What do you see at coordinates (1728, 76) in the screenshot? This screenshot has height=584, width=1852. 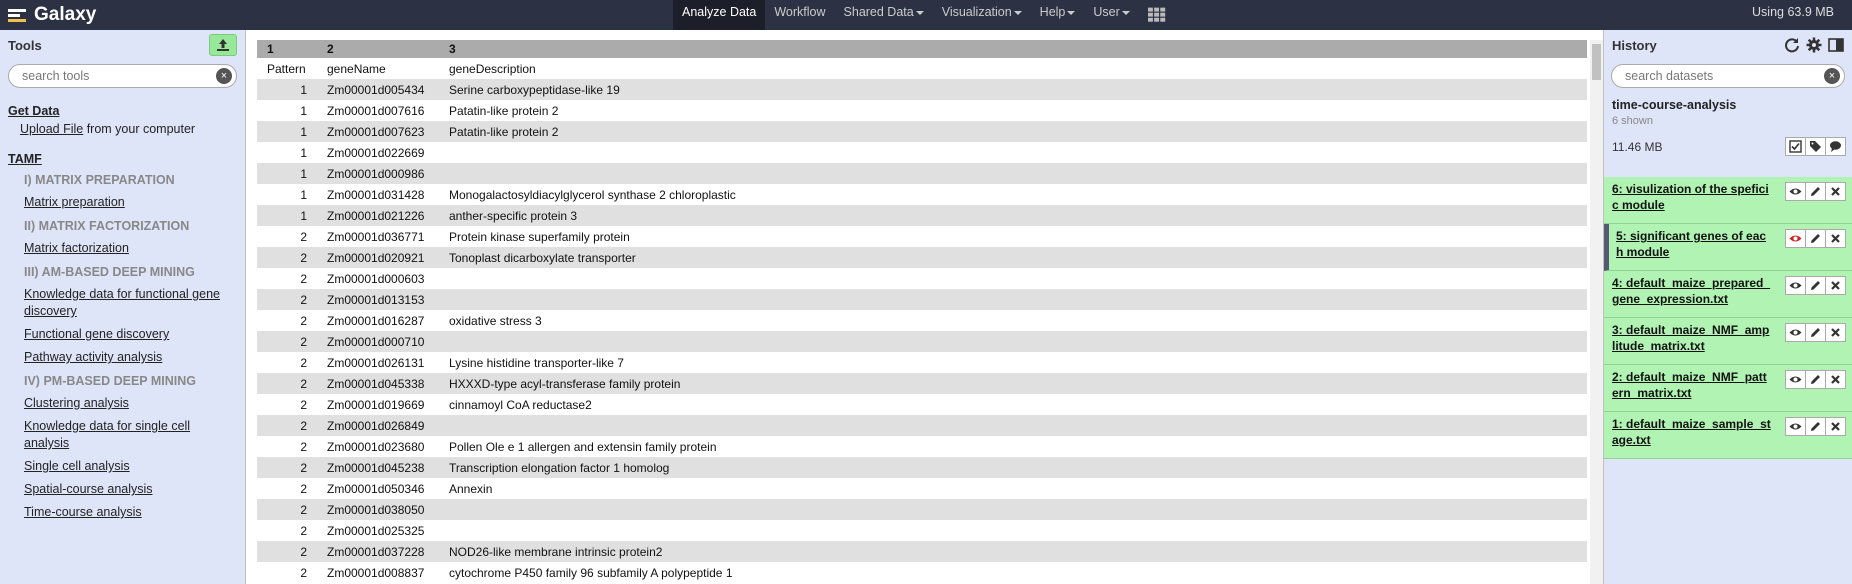 I see `history-search-input` at bounding box center [1728, 76].